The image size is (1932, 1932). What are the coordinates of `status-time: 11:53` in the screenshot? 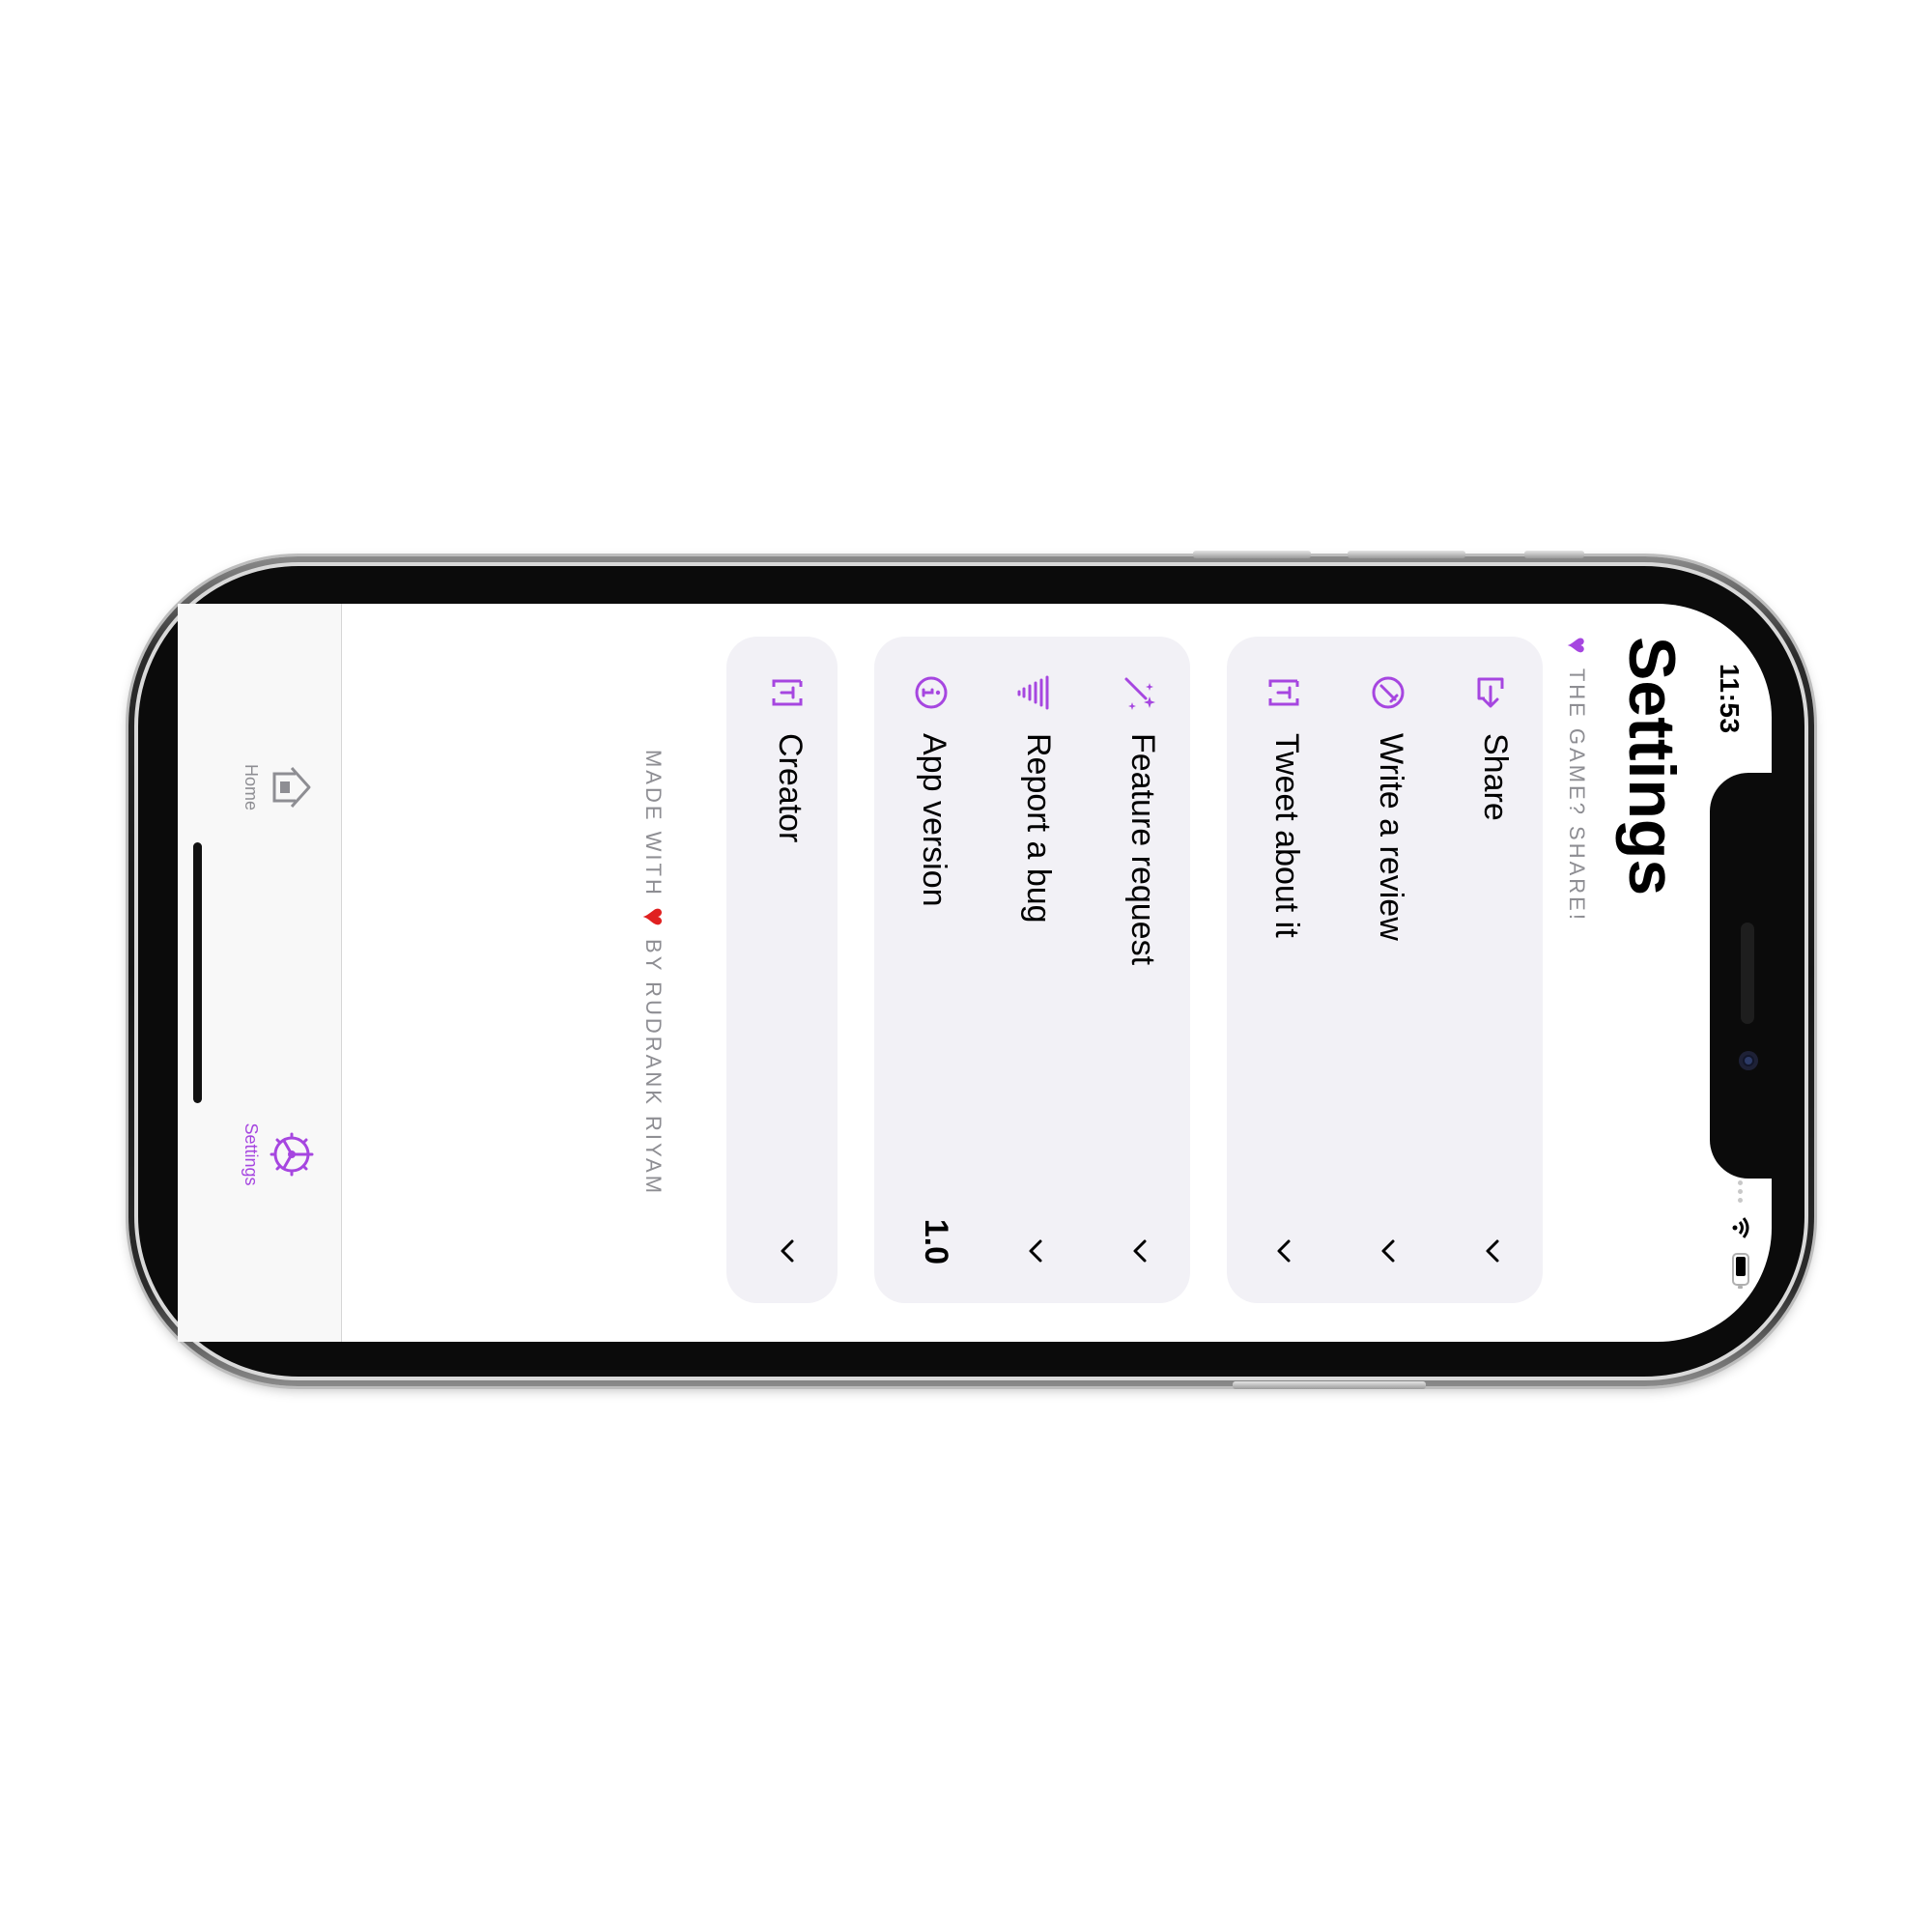 It's located at (1730, 699).